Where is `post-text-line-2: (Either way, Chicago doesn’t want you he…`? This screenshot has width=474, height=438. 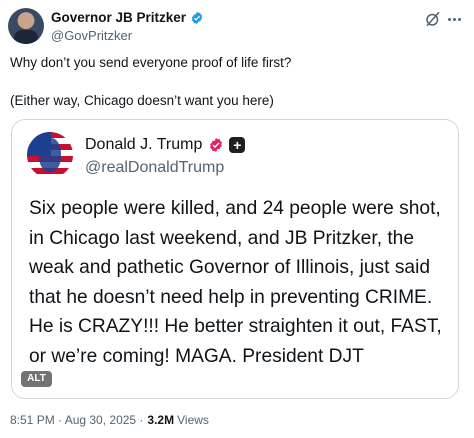
post-text-line-2: (Either way, Chicago doesn’t want you he… is located at coordinates (142, 100).